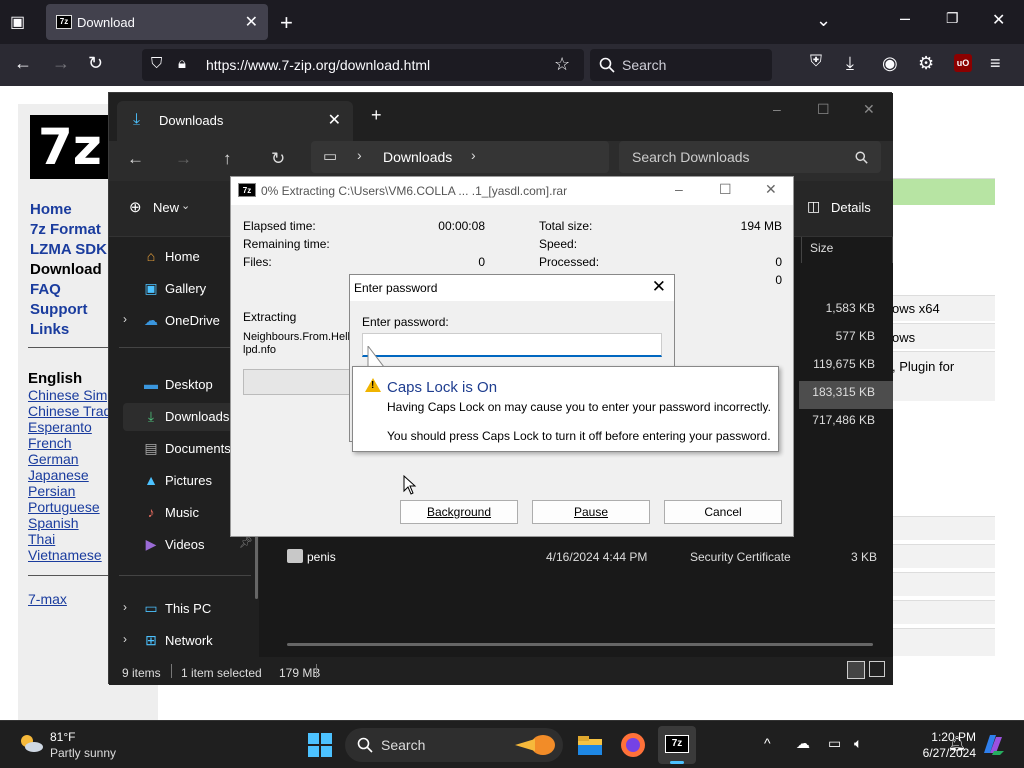 The width and height of the screenshot is (1024, 768). What do you see at coordinates (454, 745) in the screenshot?
I see `taskbar-search: Search` at bounding box center [454, 745].